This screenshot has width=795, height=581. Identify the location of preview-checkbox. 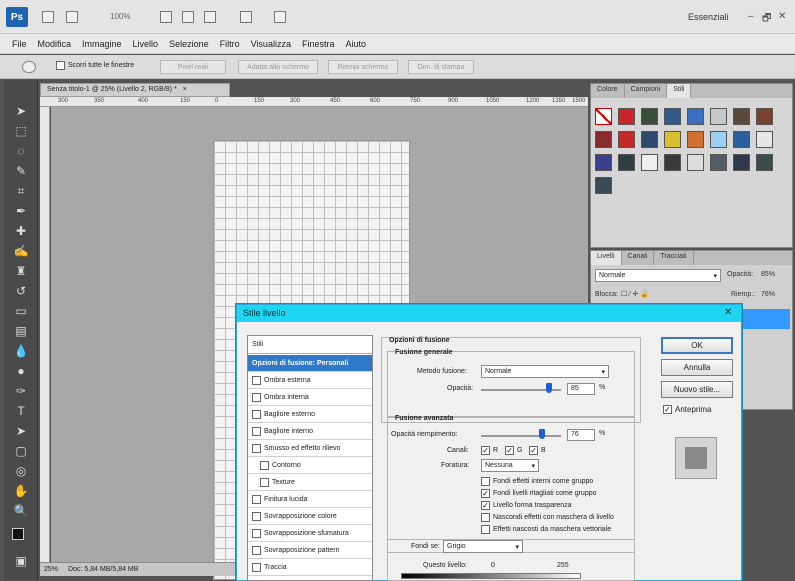
(667, 409).